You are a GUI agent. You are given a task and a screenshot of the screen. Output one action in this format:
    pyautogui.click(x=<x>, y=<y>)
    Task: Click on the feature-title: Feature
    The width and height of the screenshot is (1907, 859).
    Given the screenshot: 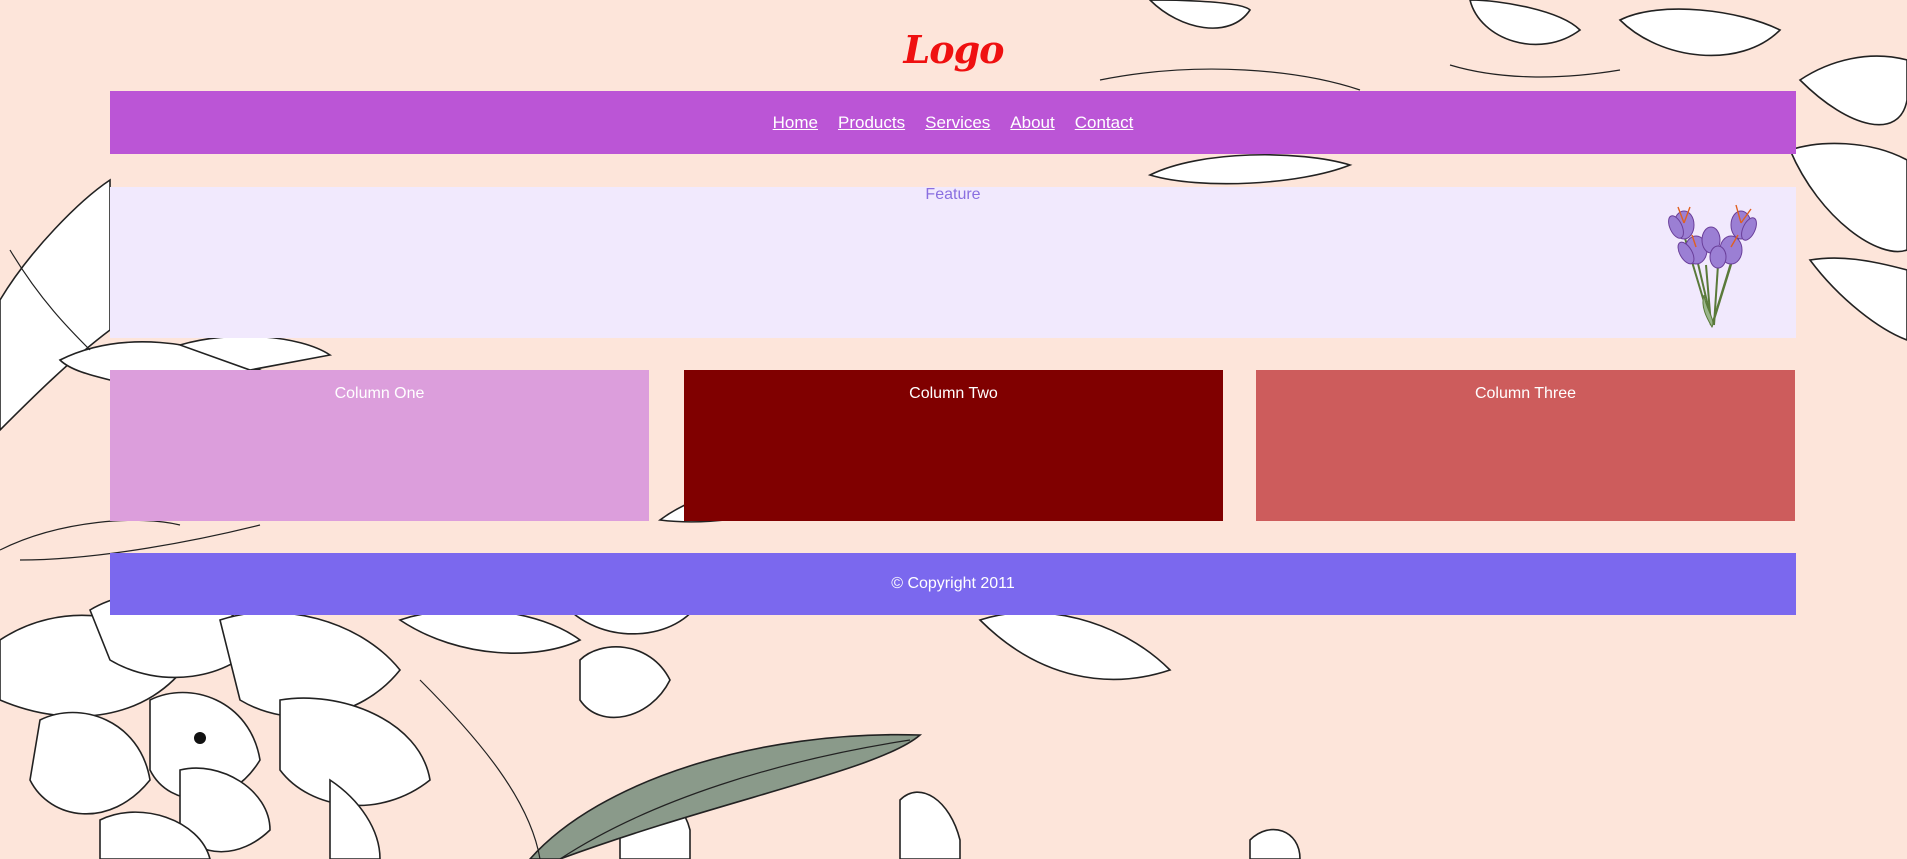 What is the action you would take?
    pyautogui.click(x=953, y=194)
    